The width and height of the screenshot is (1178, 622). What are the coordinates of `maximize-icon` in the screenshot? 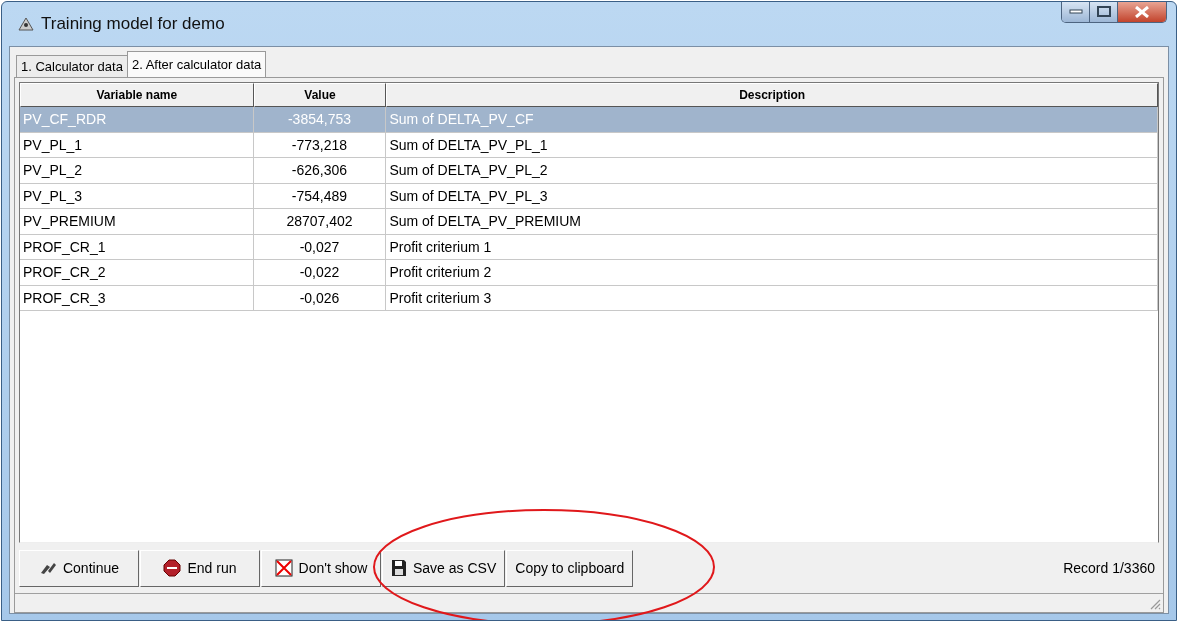 It's located at (1103, 12).